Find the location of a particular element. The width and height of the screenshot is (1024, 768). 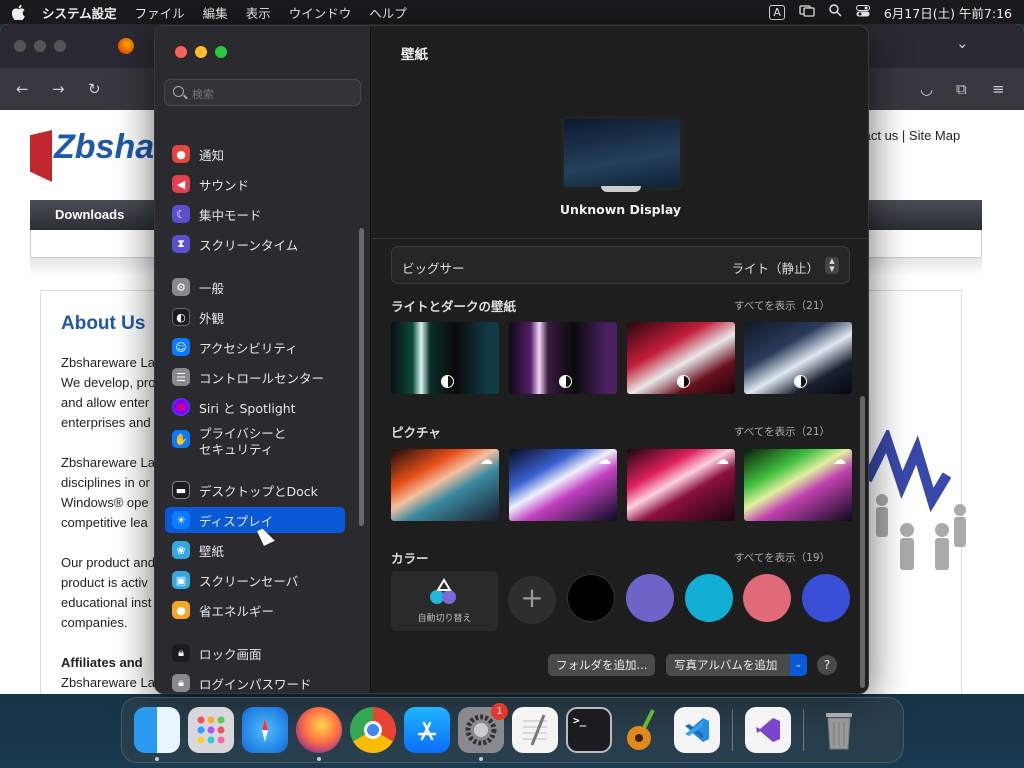

screen-mirroring-icon is located at coordinates (807, 12).